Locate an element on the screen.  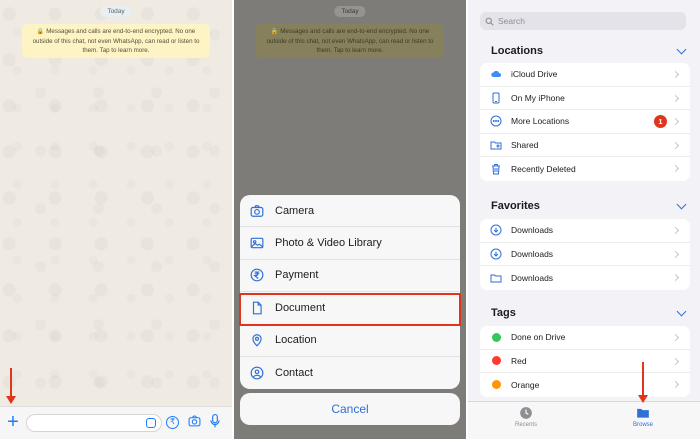
list-item-label: More Locations is located at coordinates (540, 121).